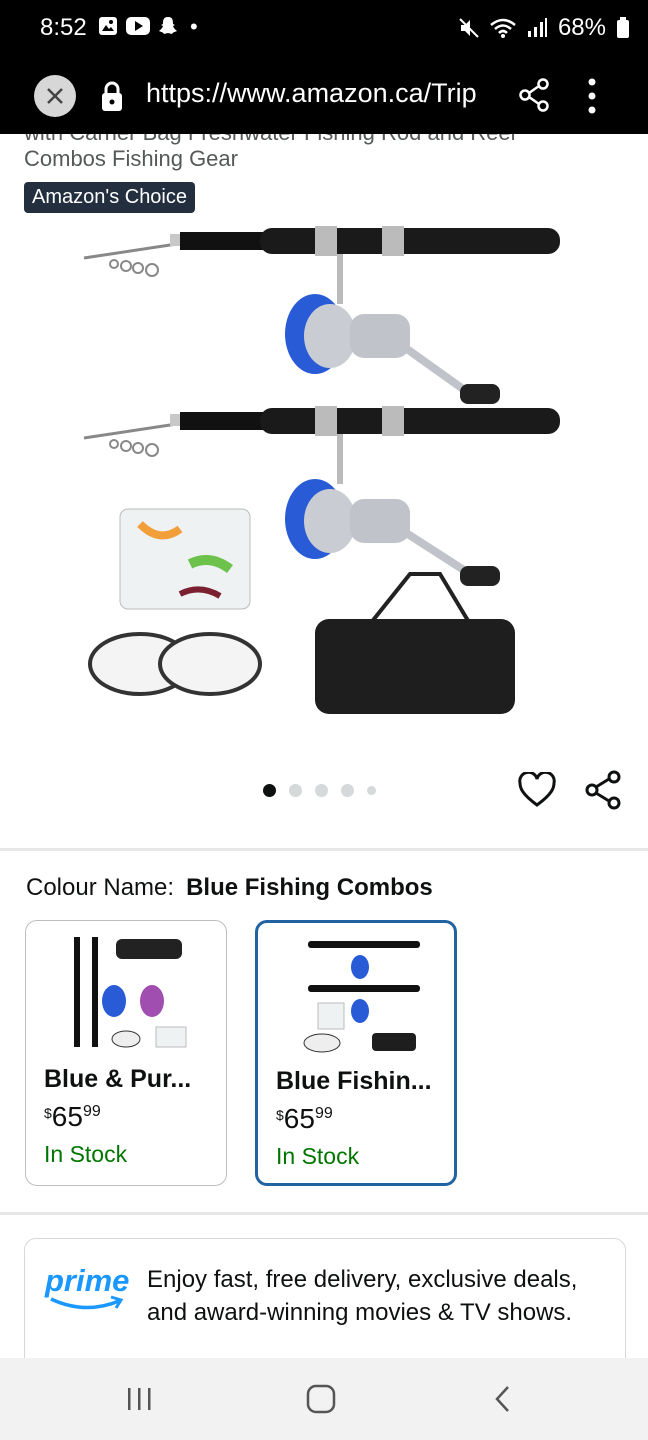  I want to click on prime-smile-icon, so click(87, 1302).